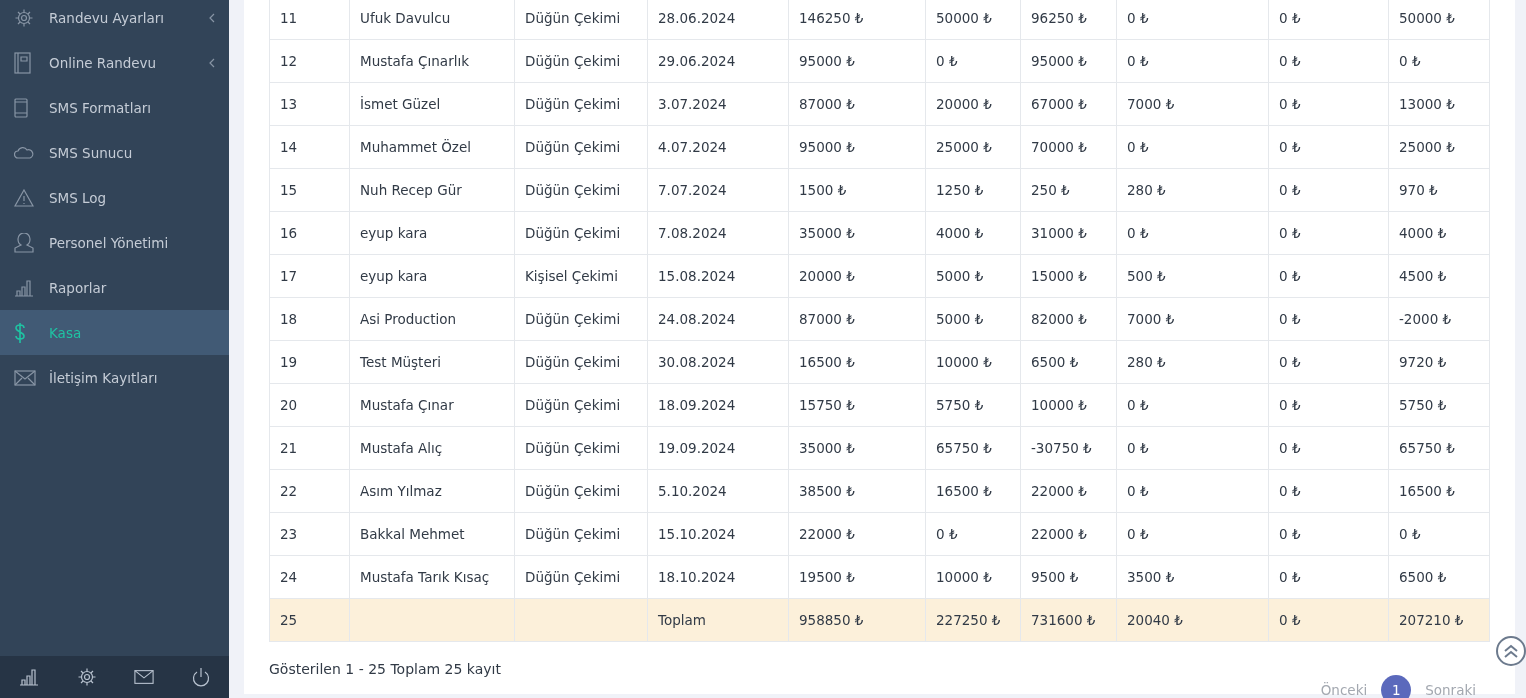 The width and height of the screenshot is (1526, 698). I want to click on table-cell: Test Müşteri, so click(432, 362).